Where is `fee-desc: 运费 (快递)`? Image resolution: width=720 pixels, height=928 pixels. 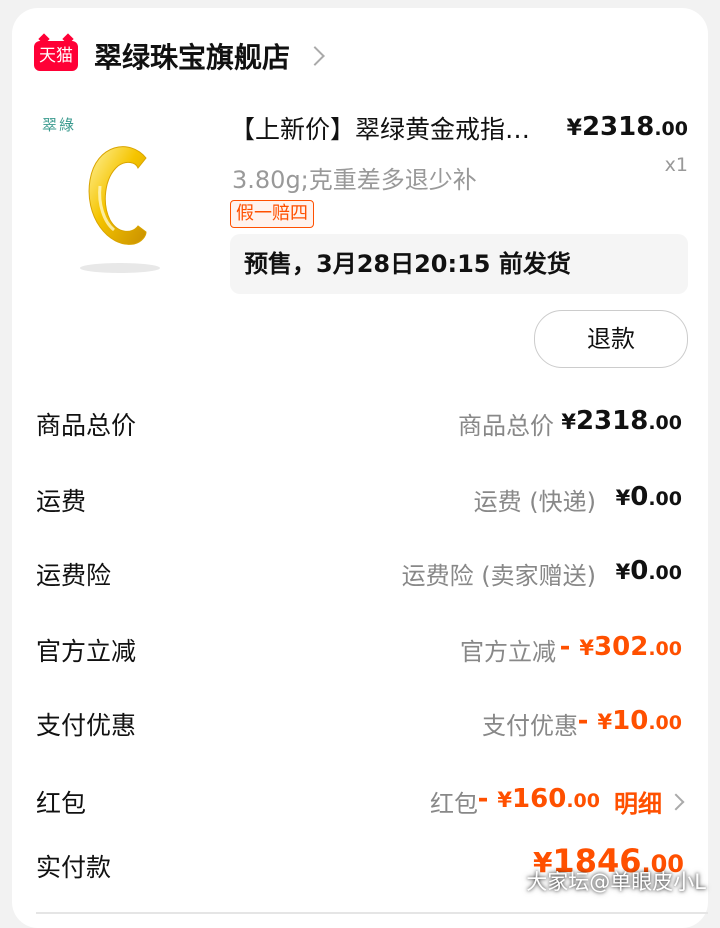
fee-desc: 运费 (快递) is located at coordinates (534, 502).